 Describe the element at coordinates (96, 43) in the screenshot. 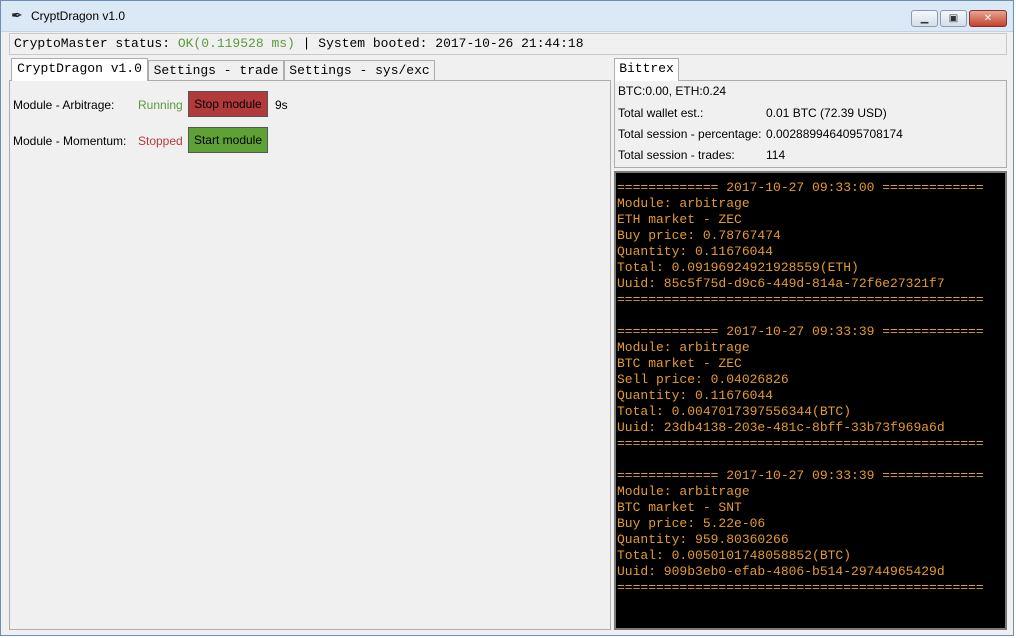

I see `status-prefix: CryptoMaster status:` at that location.